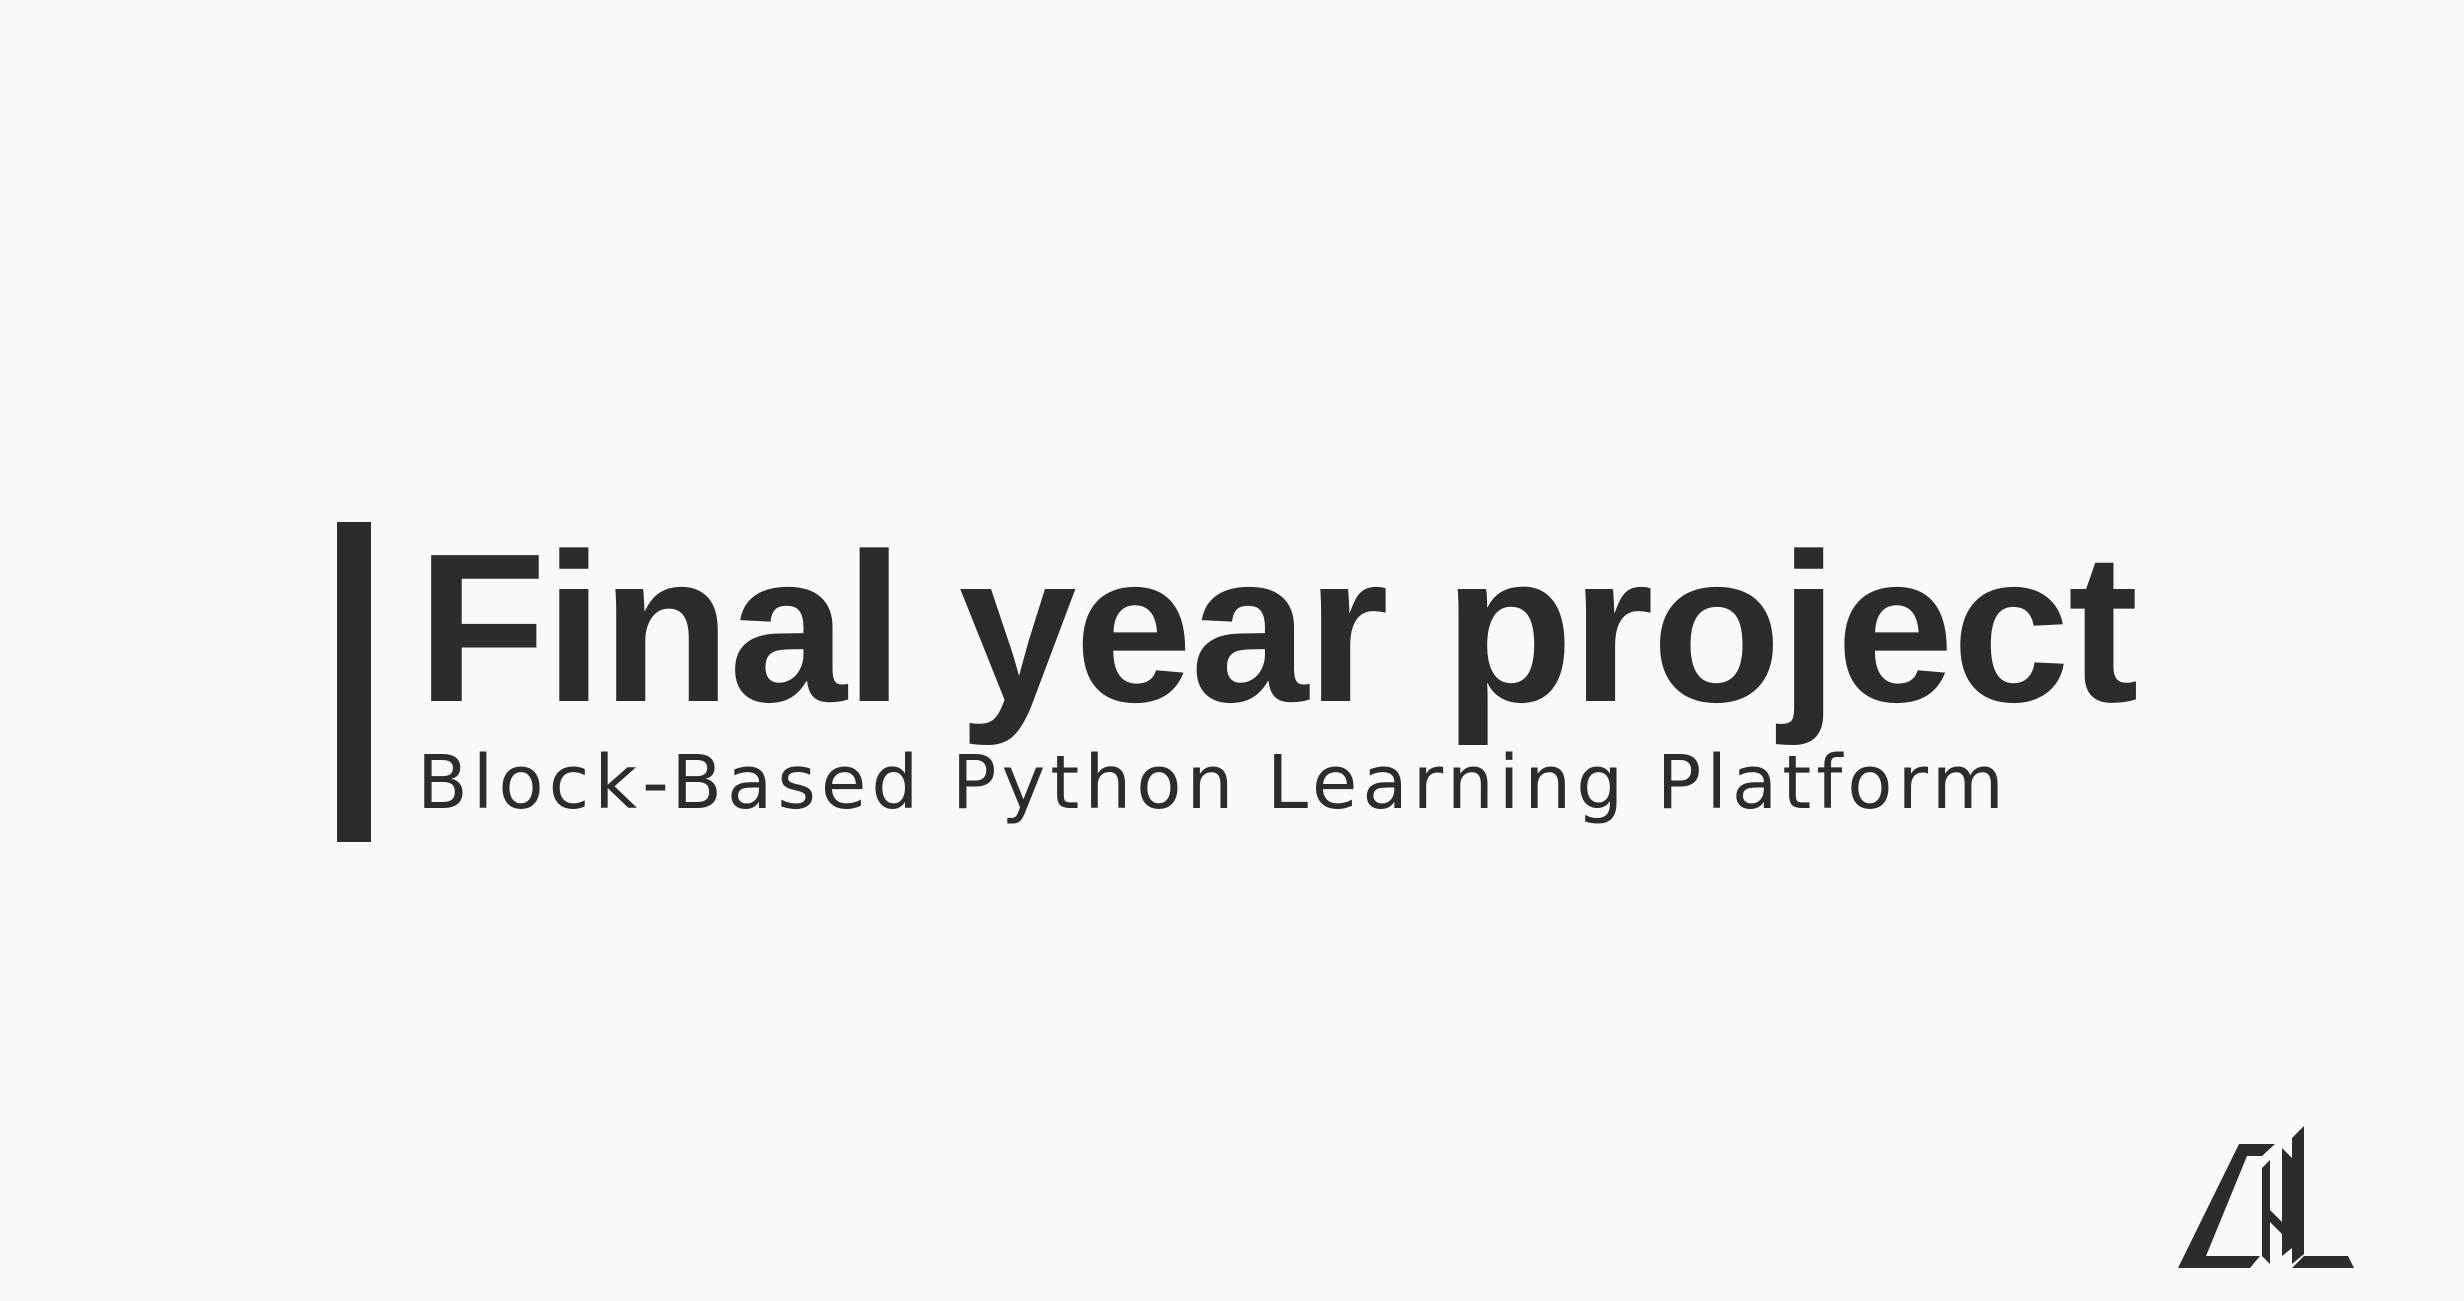  I want to click on page-subtitle: Block-Based Python Learning Platform, so click(1213, 783).